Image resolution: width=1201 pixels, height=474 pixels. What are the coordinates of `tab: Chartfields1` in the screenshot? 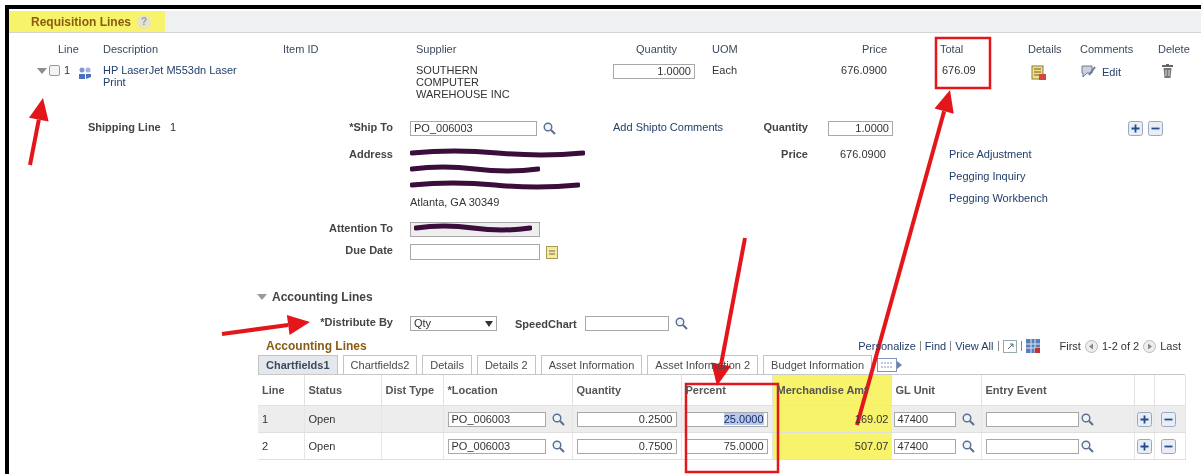 It's located at (298, 364).